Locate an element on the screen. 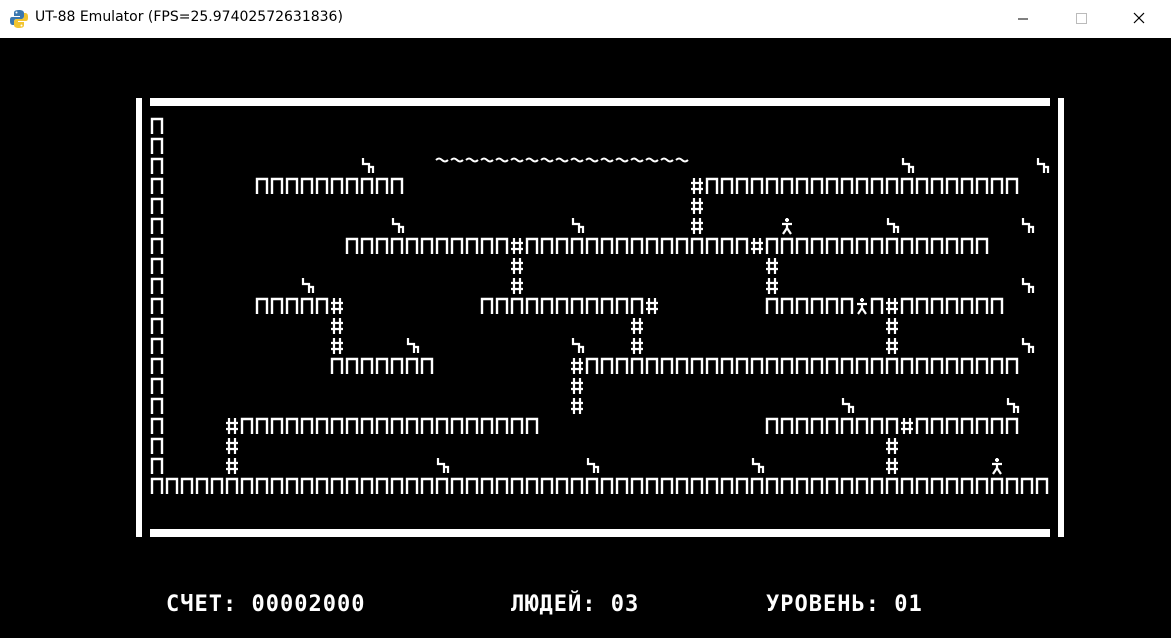 The height and width of the screenshot is (638, 1171). rope-tile is located at coordinates (637, 160).